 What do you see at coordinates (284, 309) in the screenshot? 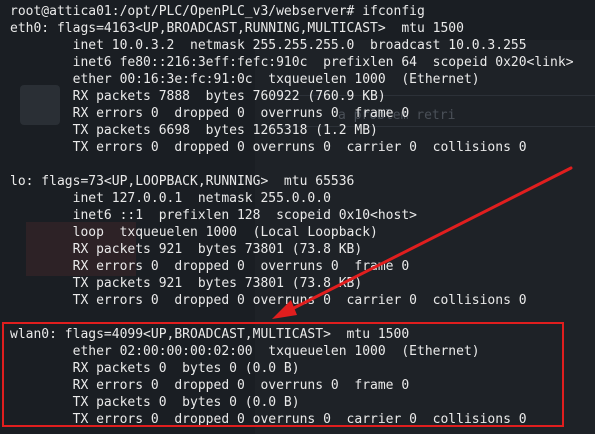
I see `arrow-head` at bounding box center [284, 309].